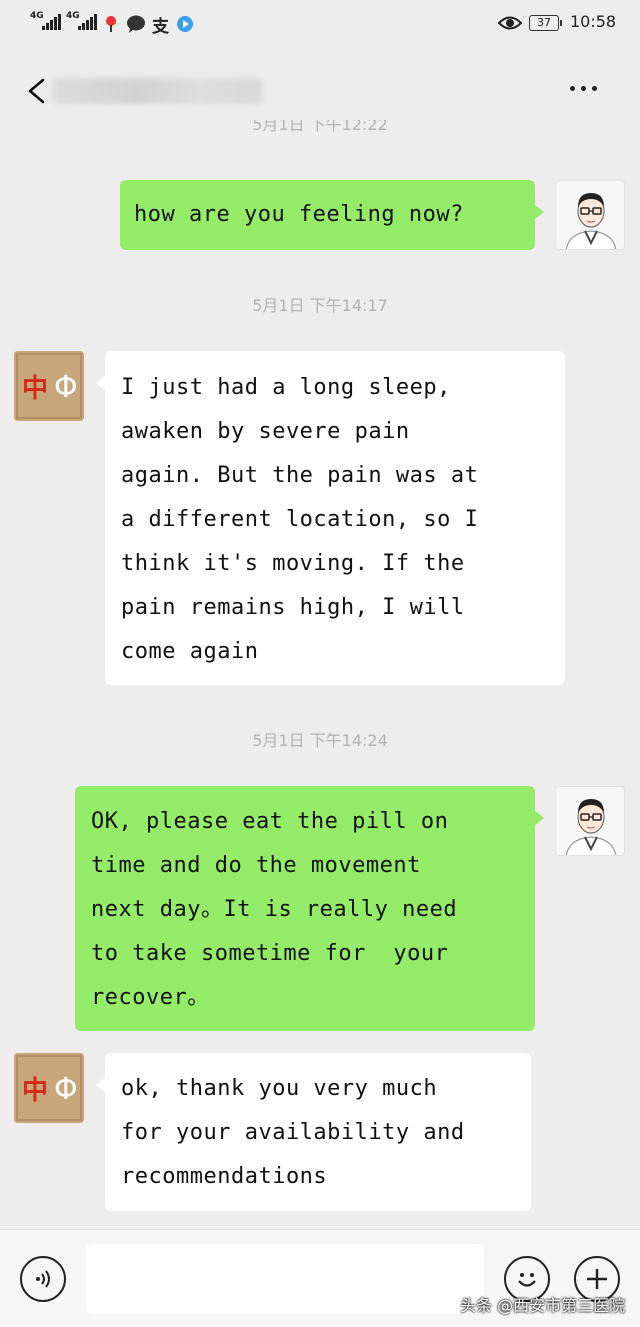 This screenshot has height=1327, width=640. What do you see at coordinates (332, 215) in the screenshot?
I see `outgoing-message: how are you feeling now?` at bounding box center [332, 215].